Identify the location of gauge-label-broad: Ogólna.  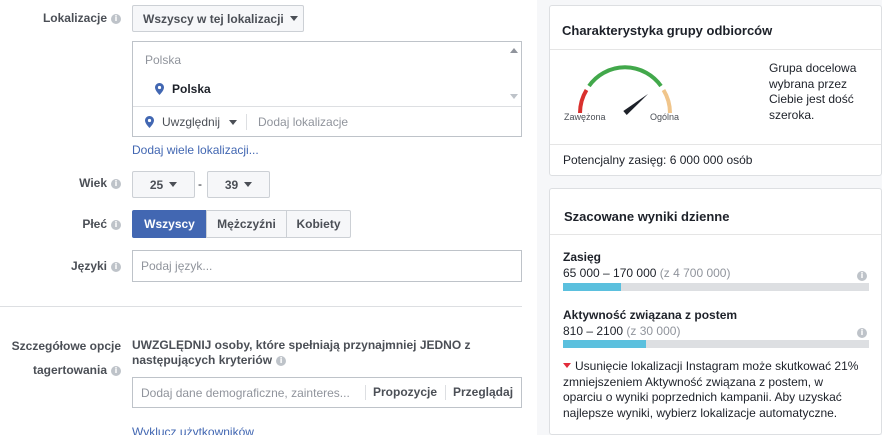
(665, 117).